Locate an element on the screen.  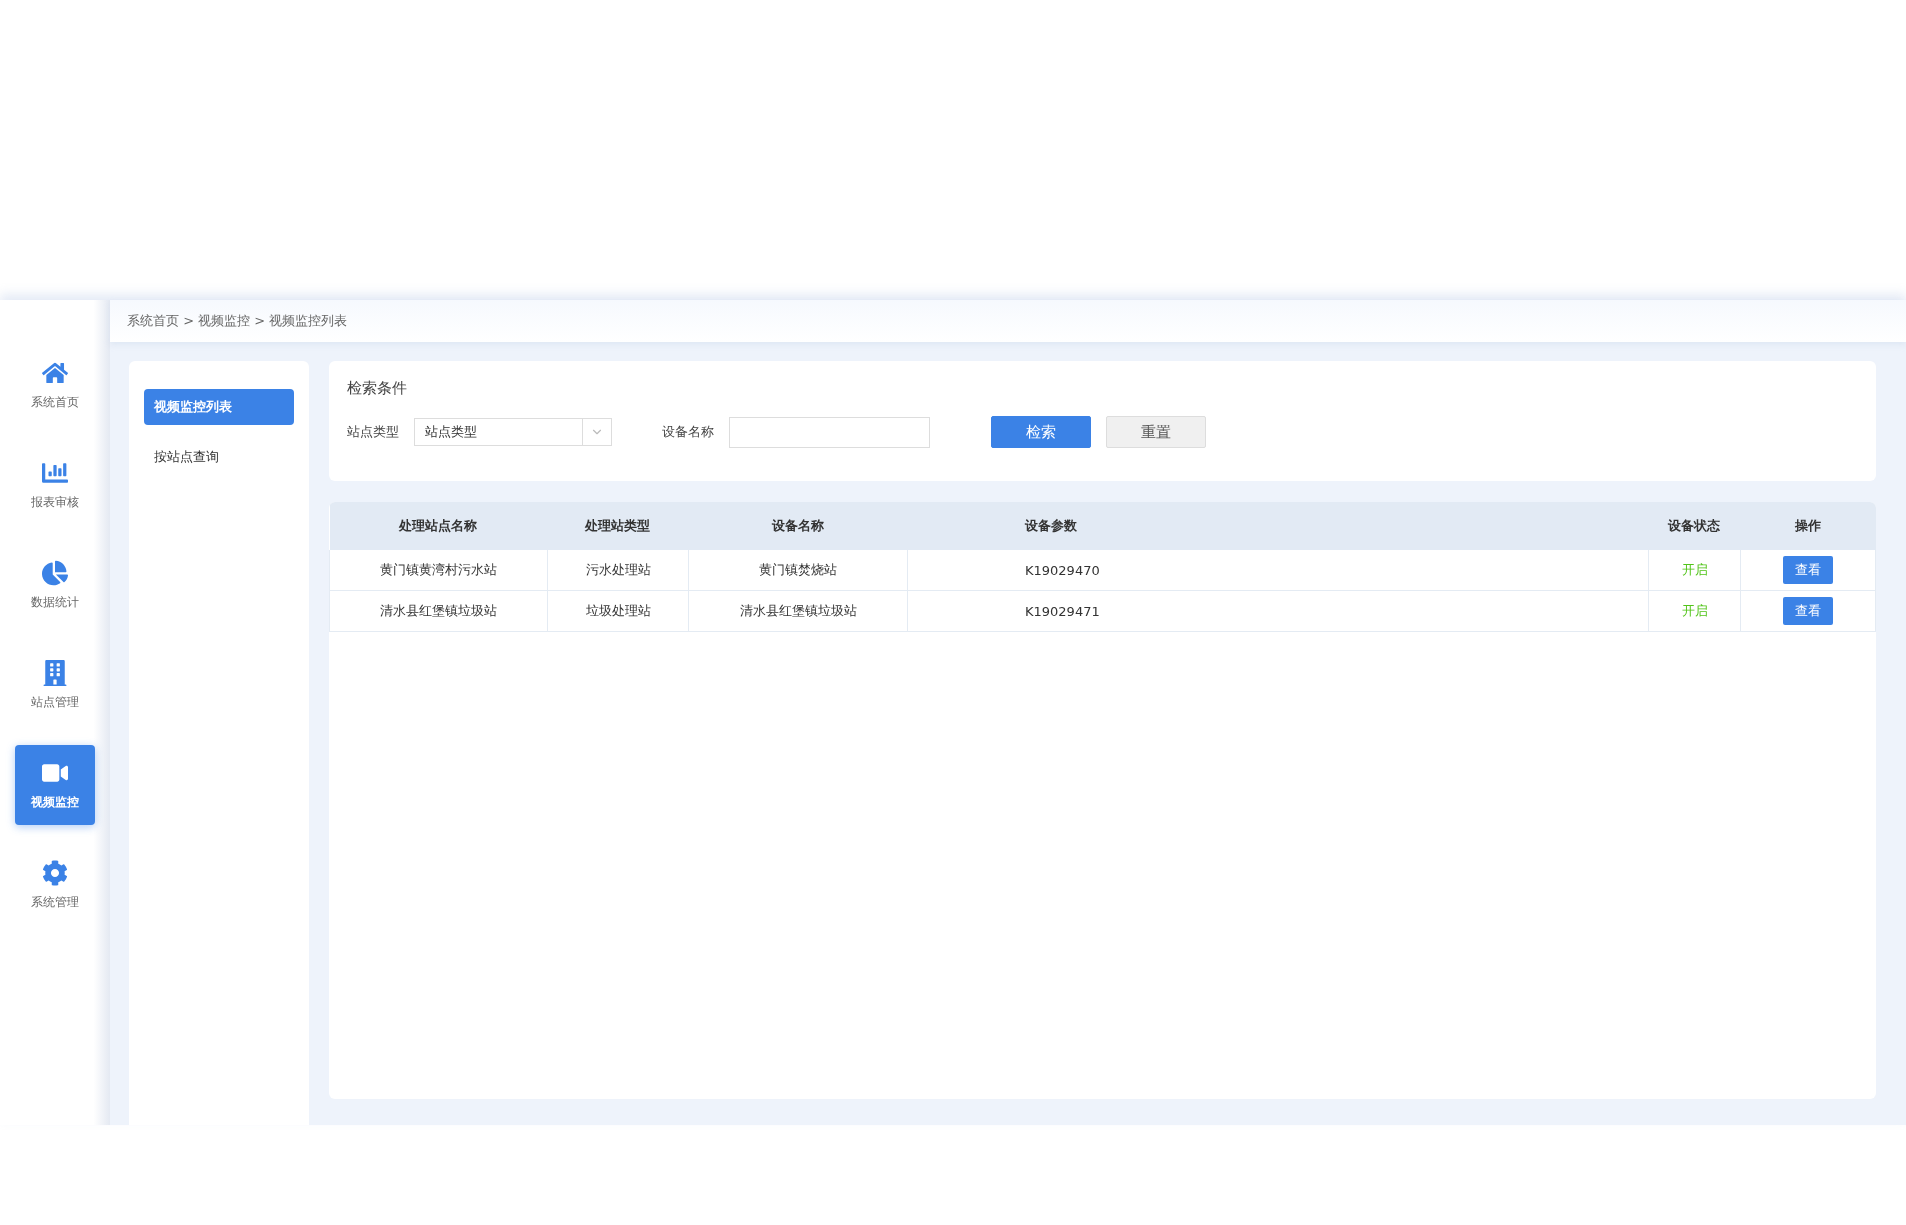
column-header: 处理站类型 is located at coordinates (618, 526).